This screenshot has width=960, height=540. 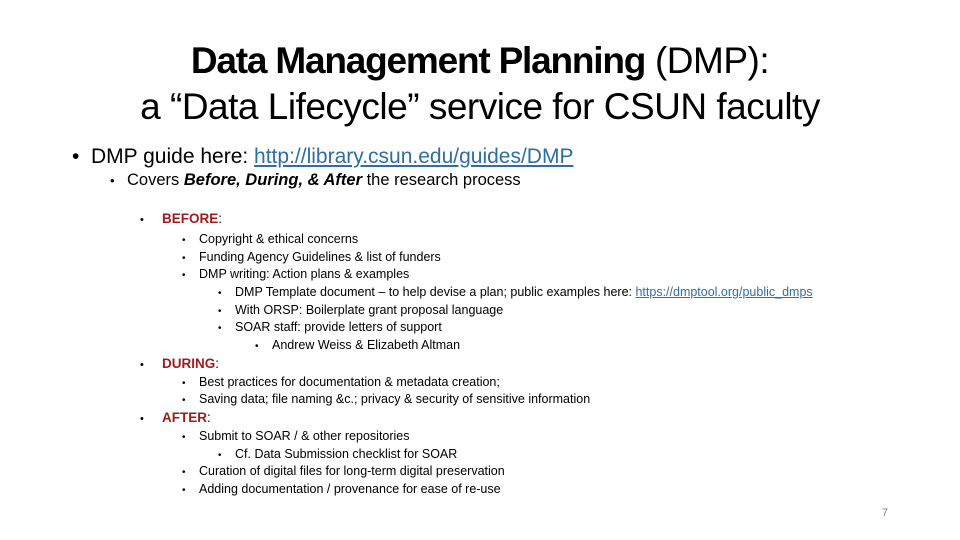 I want to click on list-item: • Andrew Weiss & Elizabeth Altman, so click(x=357, y=345).